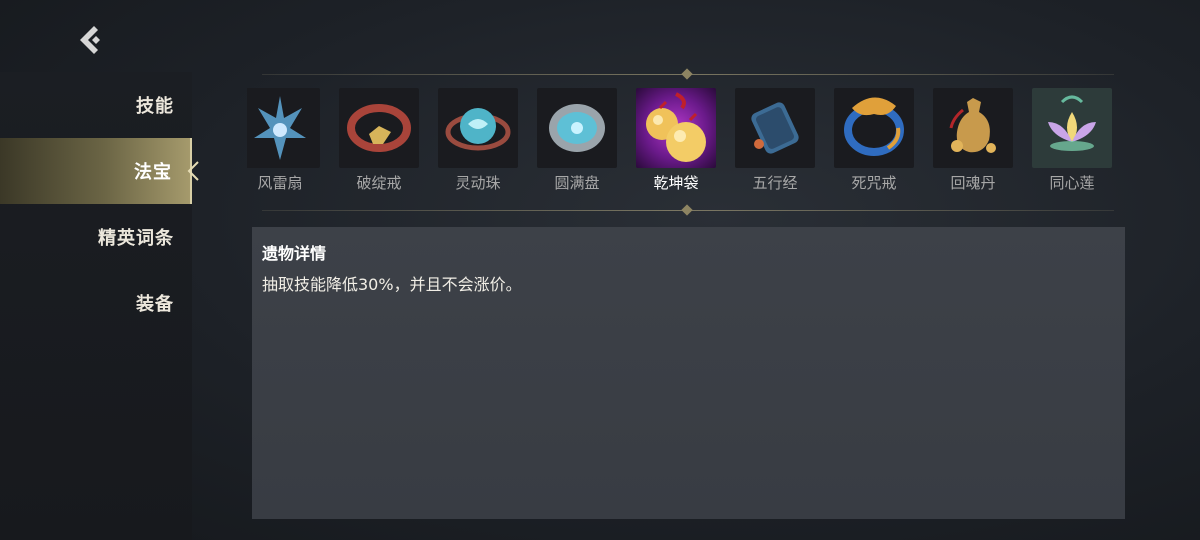  I want to click on scroll-icon, so click(775, 128).